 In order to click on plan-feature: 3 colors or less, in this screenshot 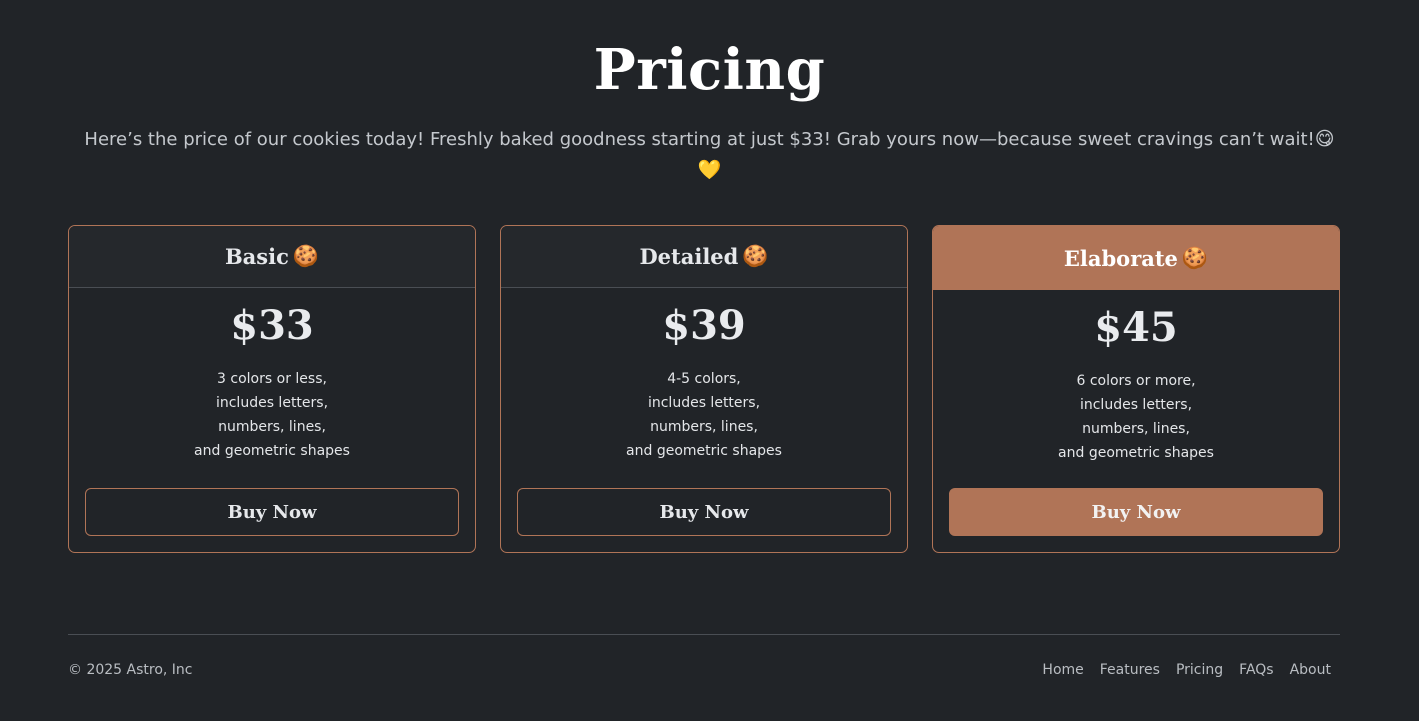, I will do `click(272, 379)`.